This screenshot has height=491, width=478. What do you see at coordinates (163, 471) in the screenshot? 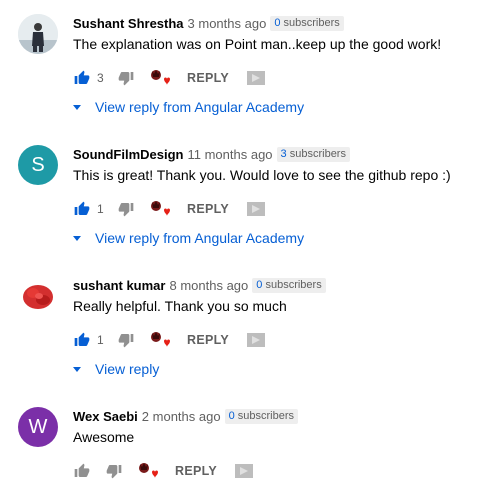
I see `comment-actions: REPLY` at bounding box center [163, 471].